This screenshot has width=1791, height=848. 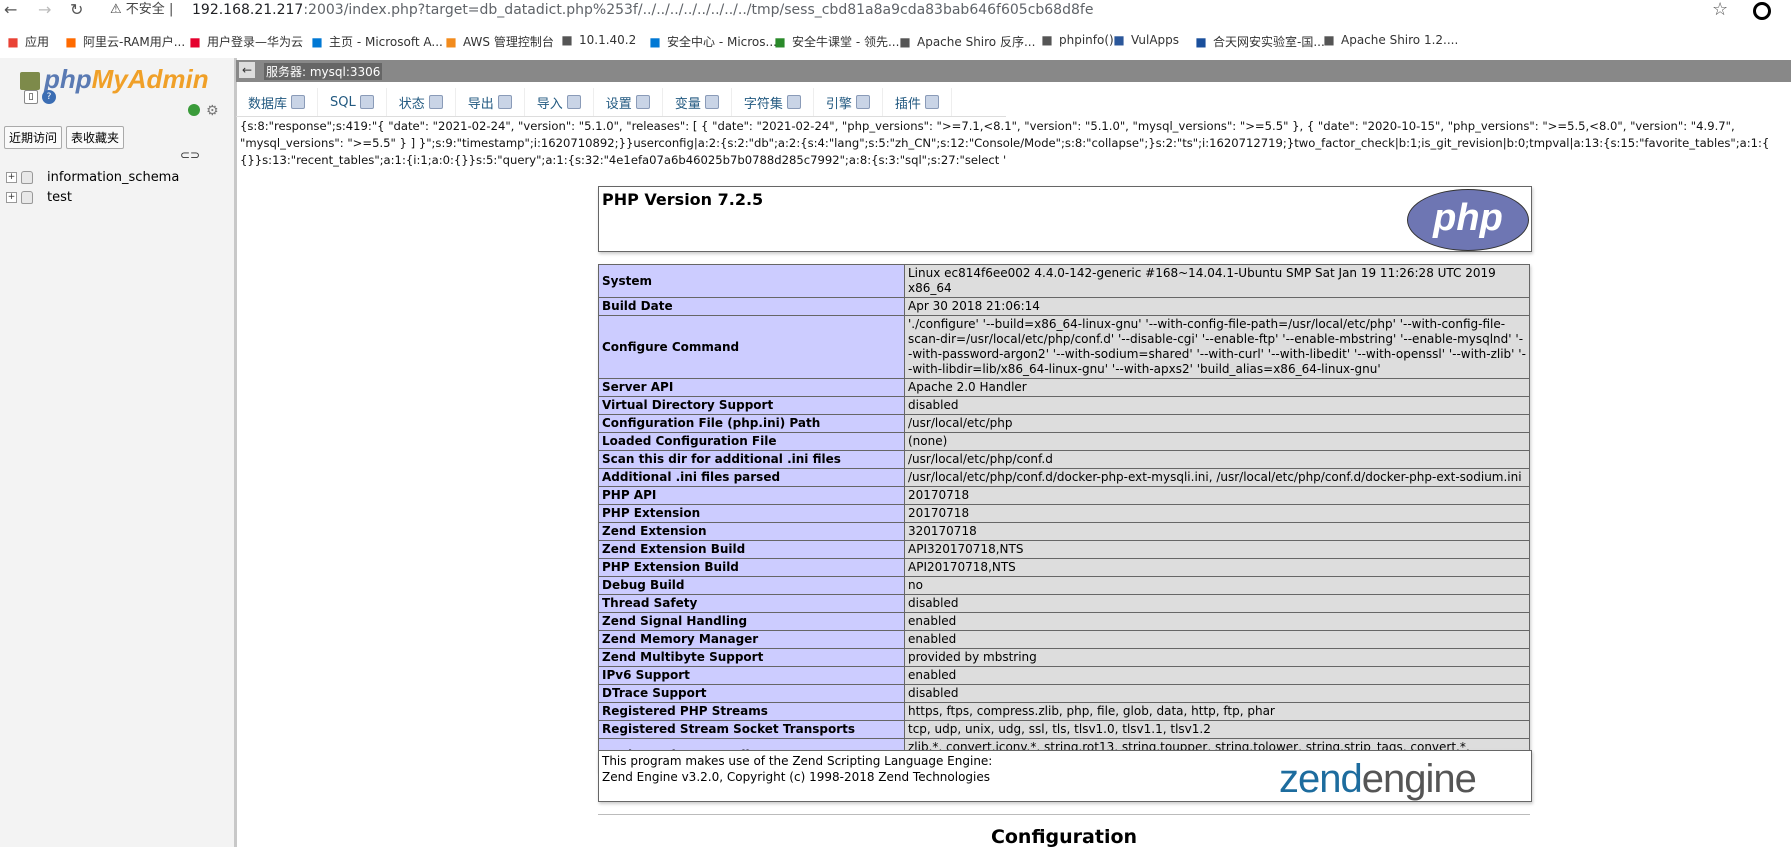 I want to click on table-row: Virtual Directory Support disabled, so click(x=1064, y=405).